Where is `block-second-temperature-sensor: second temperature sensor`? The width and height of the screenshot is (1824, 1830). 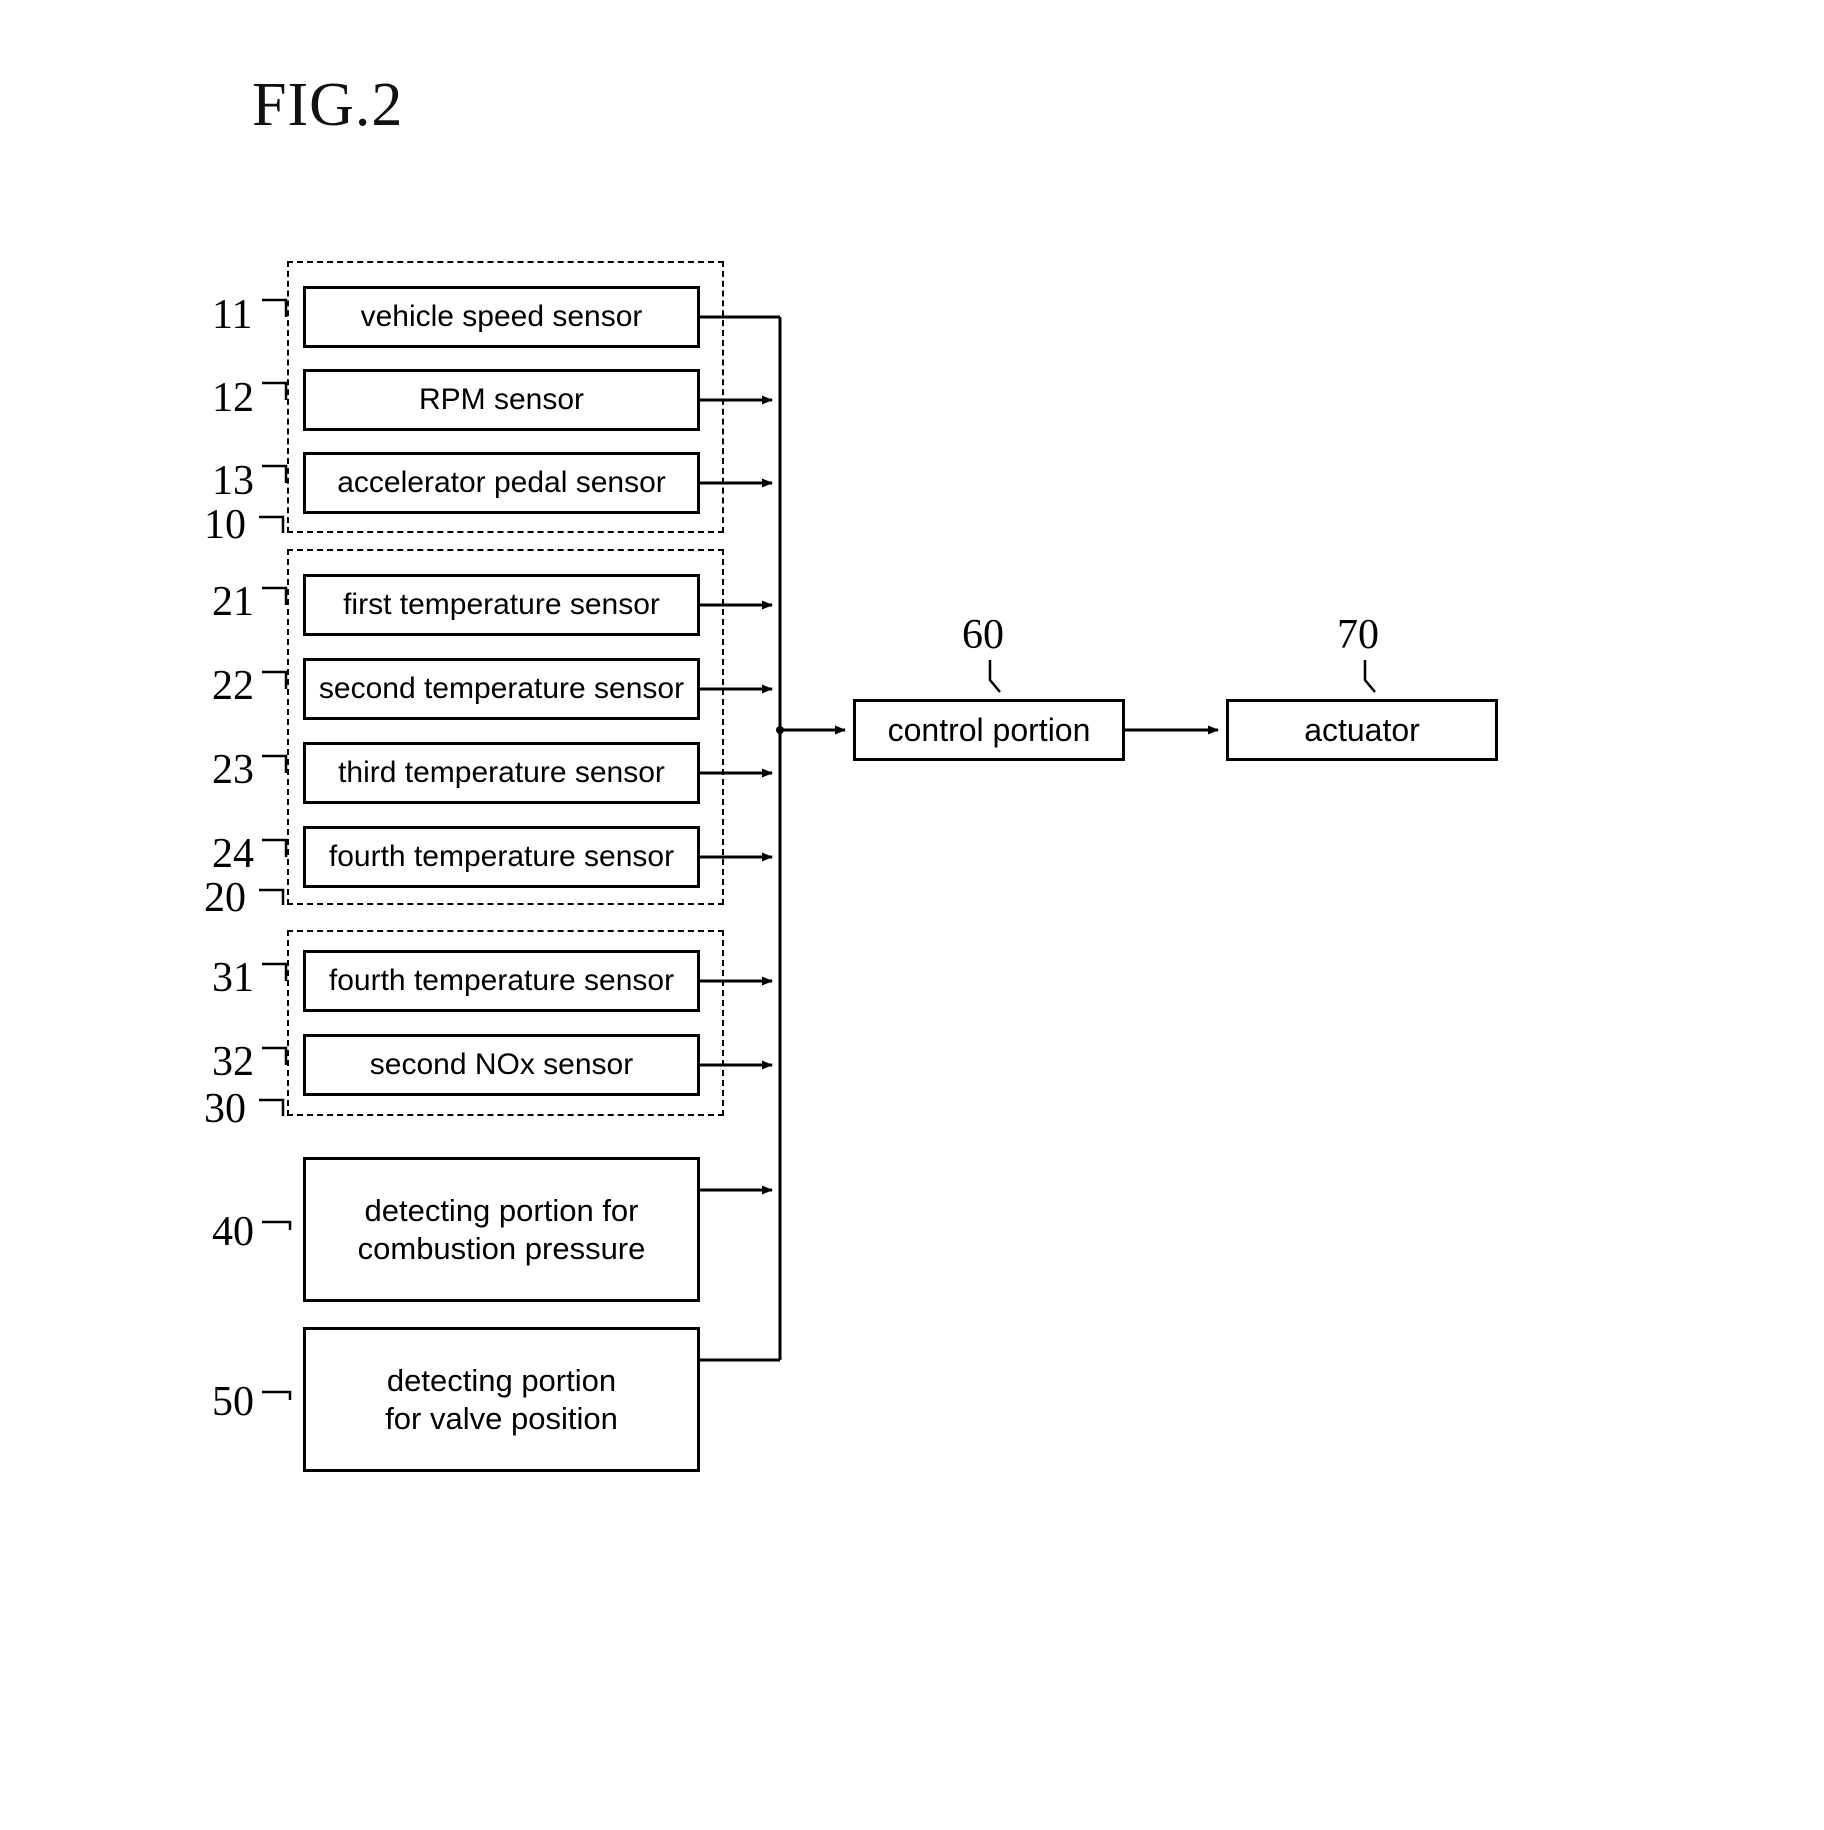 block-second-temperature-sensor: second temperature sensor is located at coordinates (501, 689).